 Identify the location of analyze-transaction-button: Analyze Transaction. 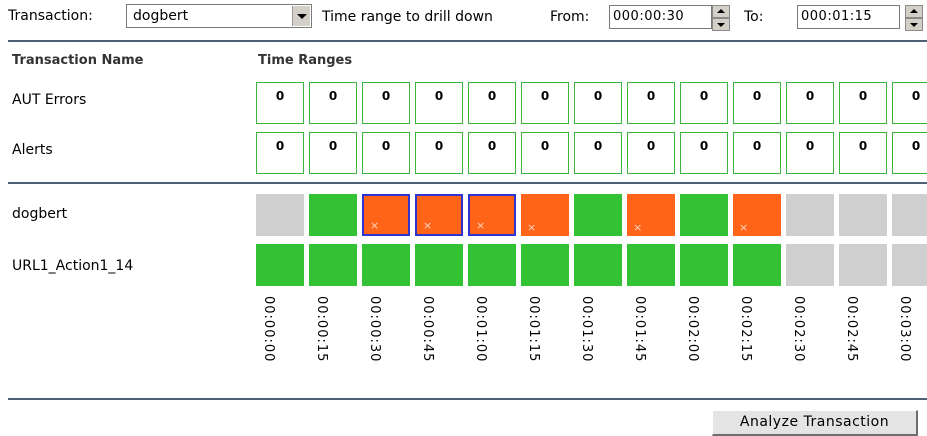
(815, 423).